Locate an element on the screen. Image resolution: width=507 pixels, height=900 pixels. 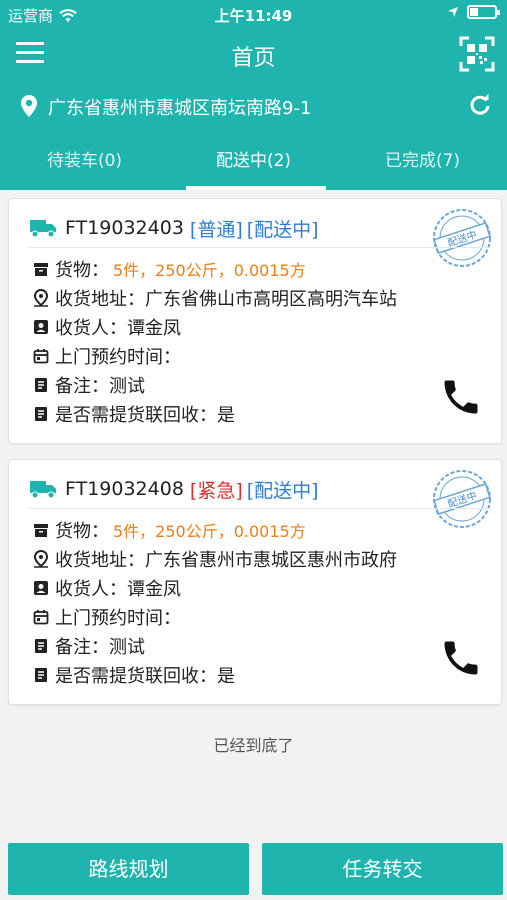
active-tab-indicator is located at coordinates (256, 188).